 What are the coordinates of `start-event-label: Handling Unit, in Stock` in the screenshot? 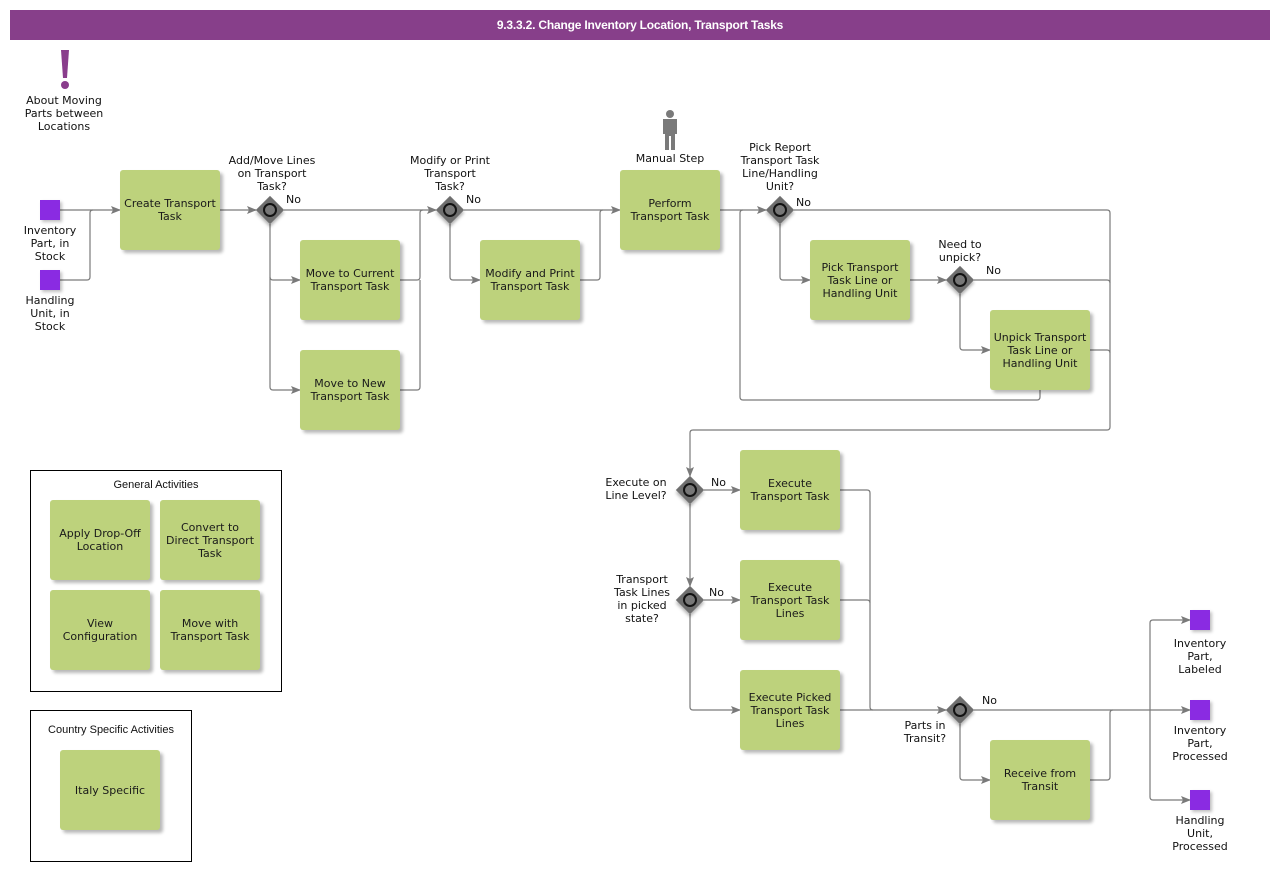 It's located at (50, 313).